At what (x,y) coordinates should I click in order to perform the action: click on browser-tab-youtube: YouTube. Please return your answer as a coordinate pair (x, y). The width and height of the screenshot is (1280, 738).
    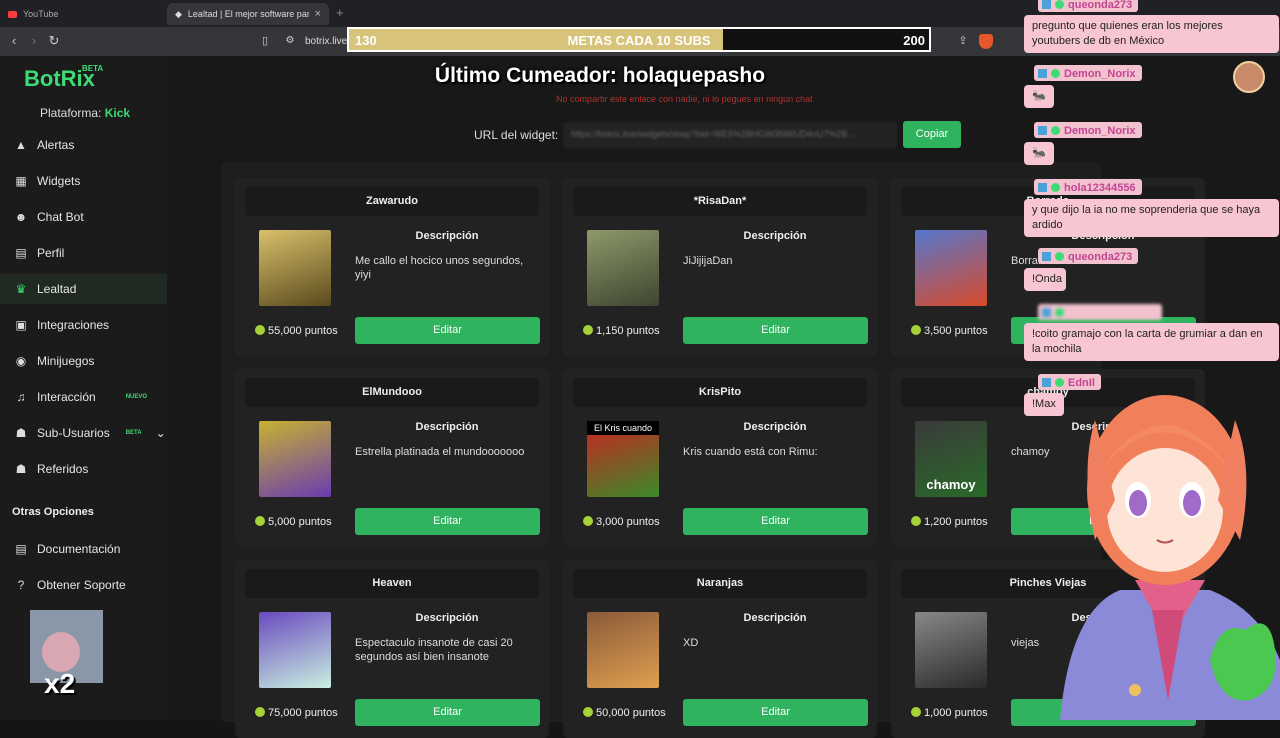
    Looking at the image, I should click on (82, 14).